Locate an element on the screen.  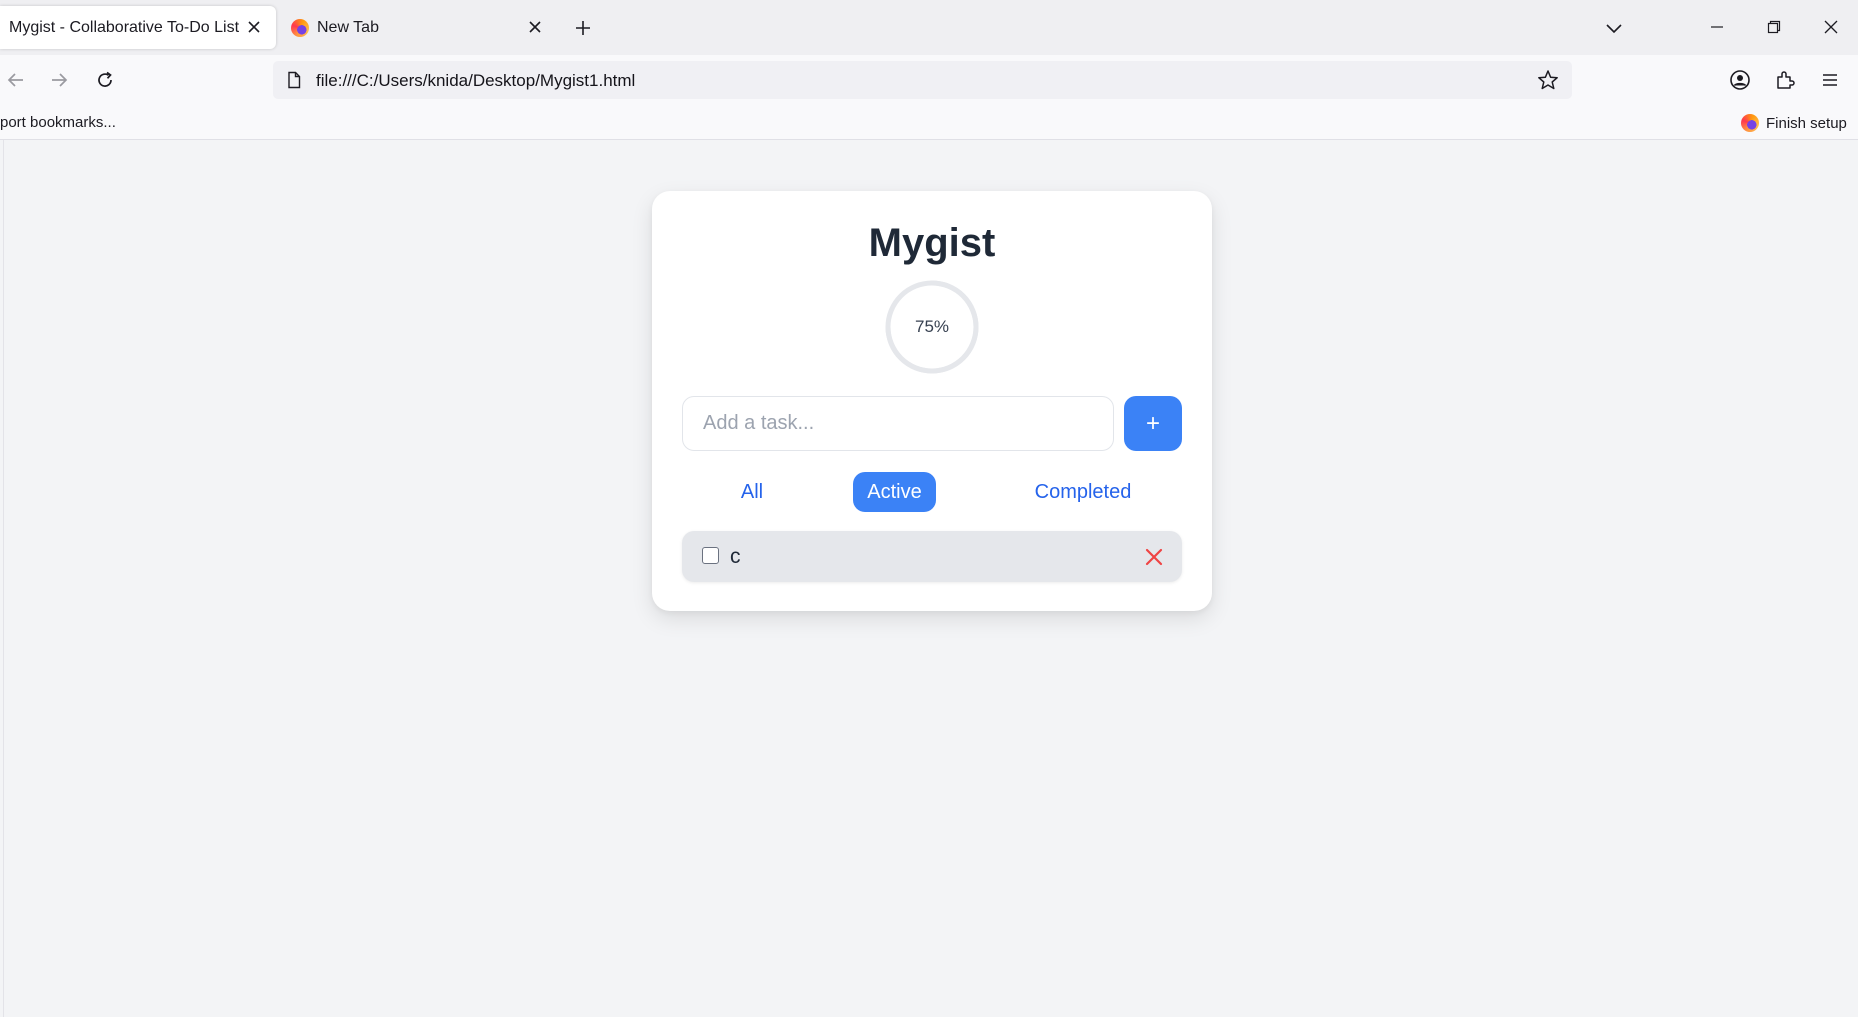
tab-title: New Tab is located at coordinates (348, 27).